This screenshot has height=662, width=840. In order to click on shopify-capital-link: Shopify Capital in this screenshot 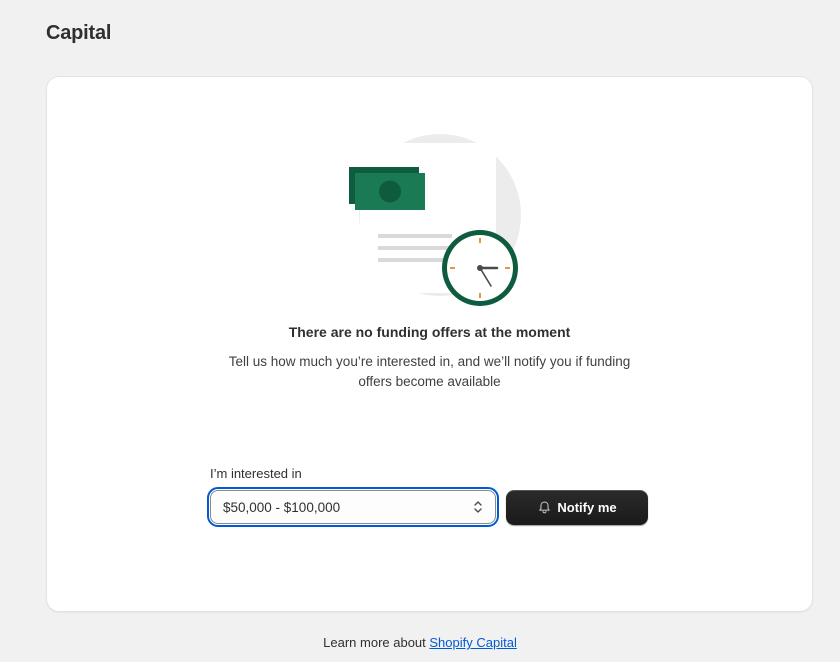, I will do `click(472, 642)`.